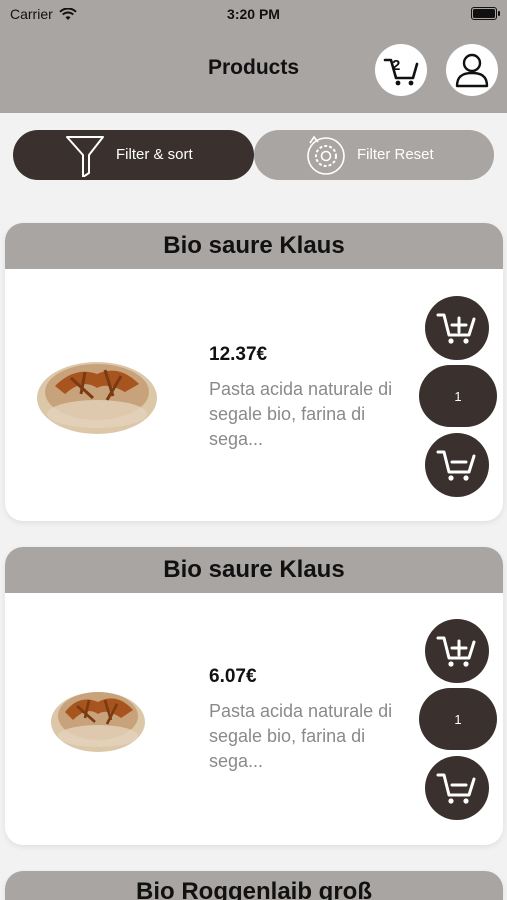 This screenshot has height=900, width=507. I want to click on filter-reset-button: Filter Reset, so click(374, 155).